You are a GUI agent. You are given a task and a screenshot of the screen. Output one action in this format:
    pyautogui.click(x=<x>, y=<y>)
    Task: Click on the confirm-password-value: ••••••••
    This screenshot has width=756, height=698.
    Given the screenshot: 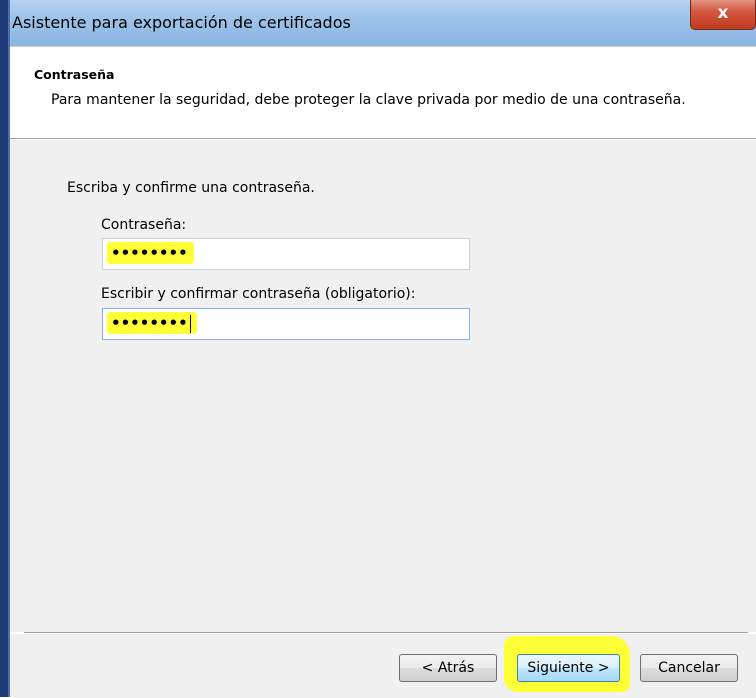 What is the action you would take?
    pyautogui.click(x=152, y=323)
    